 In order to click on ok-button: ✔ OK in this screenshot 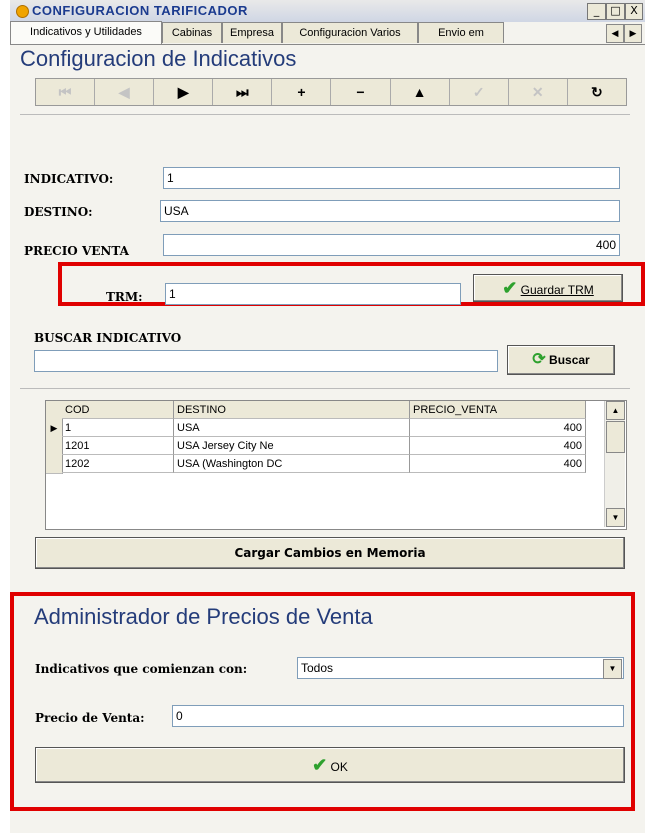, I will do `click(330, 765)`.